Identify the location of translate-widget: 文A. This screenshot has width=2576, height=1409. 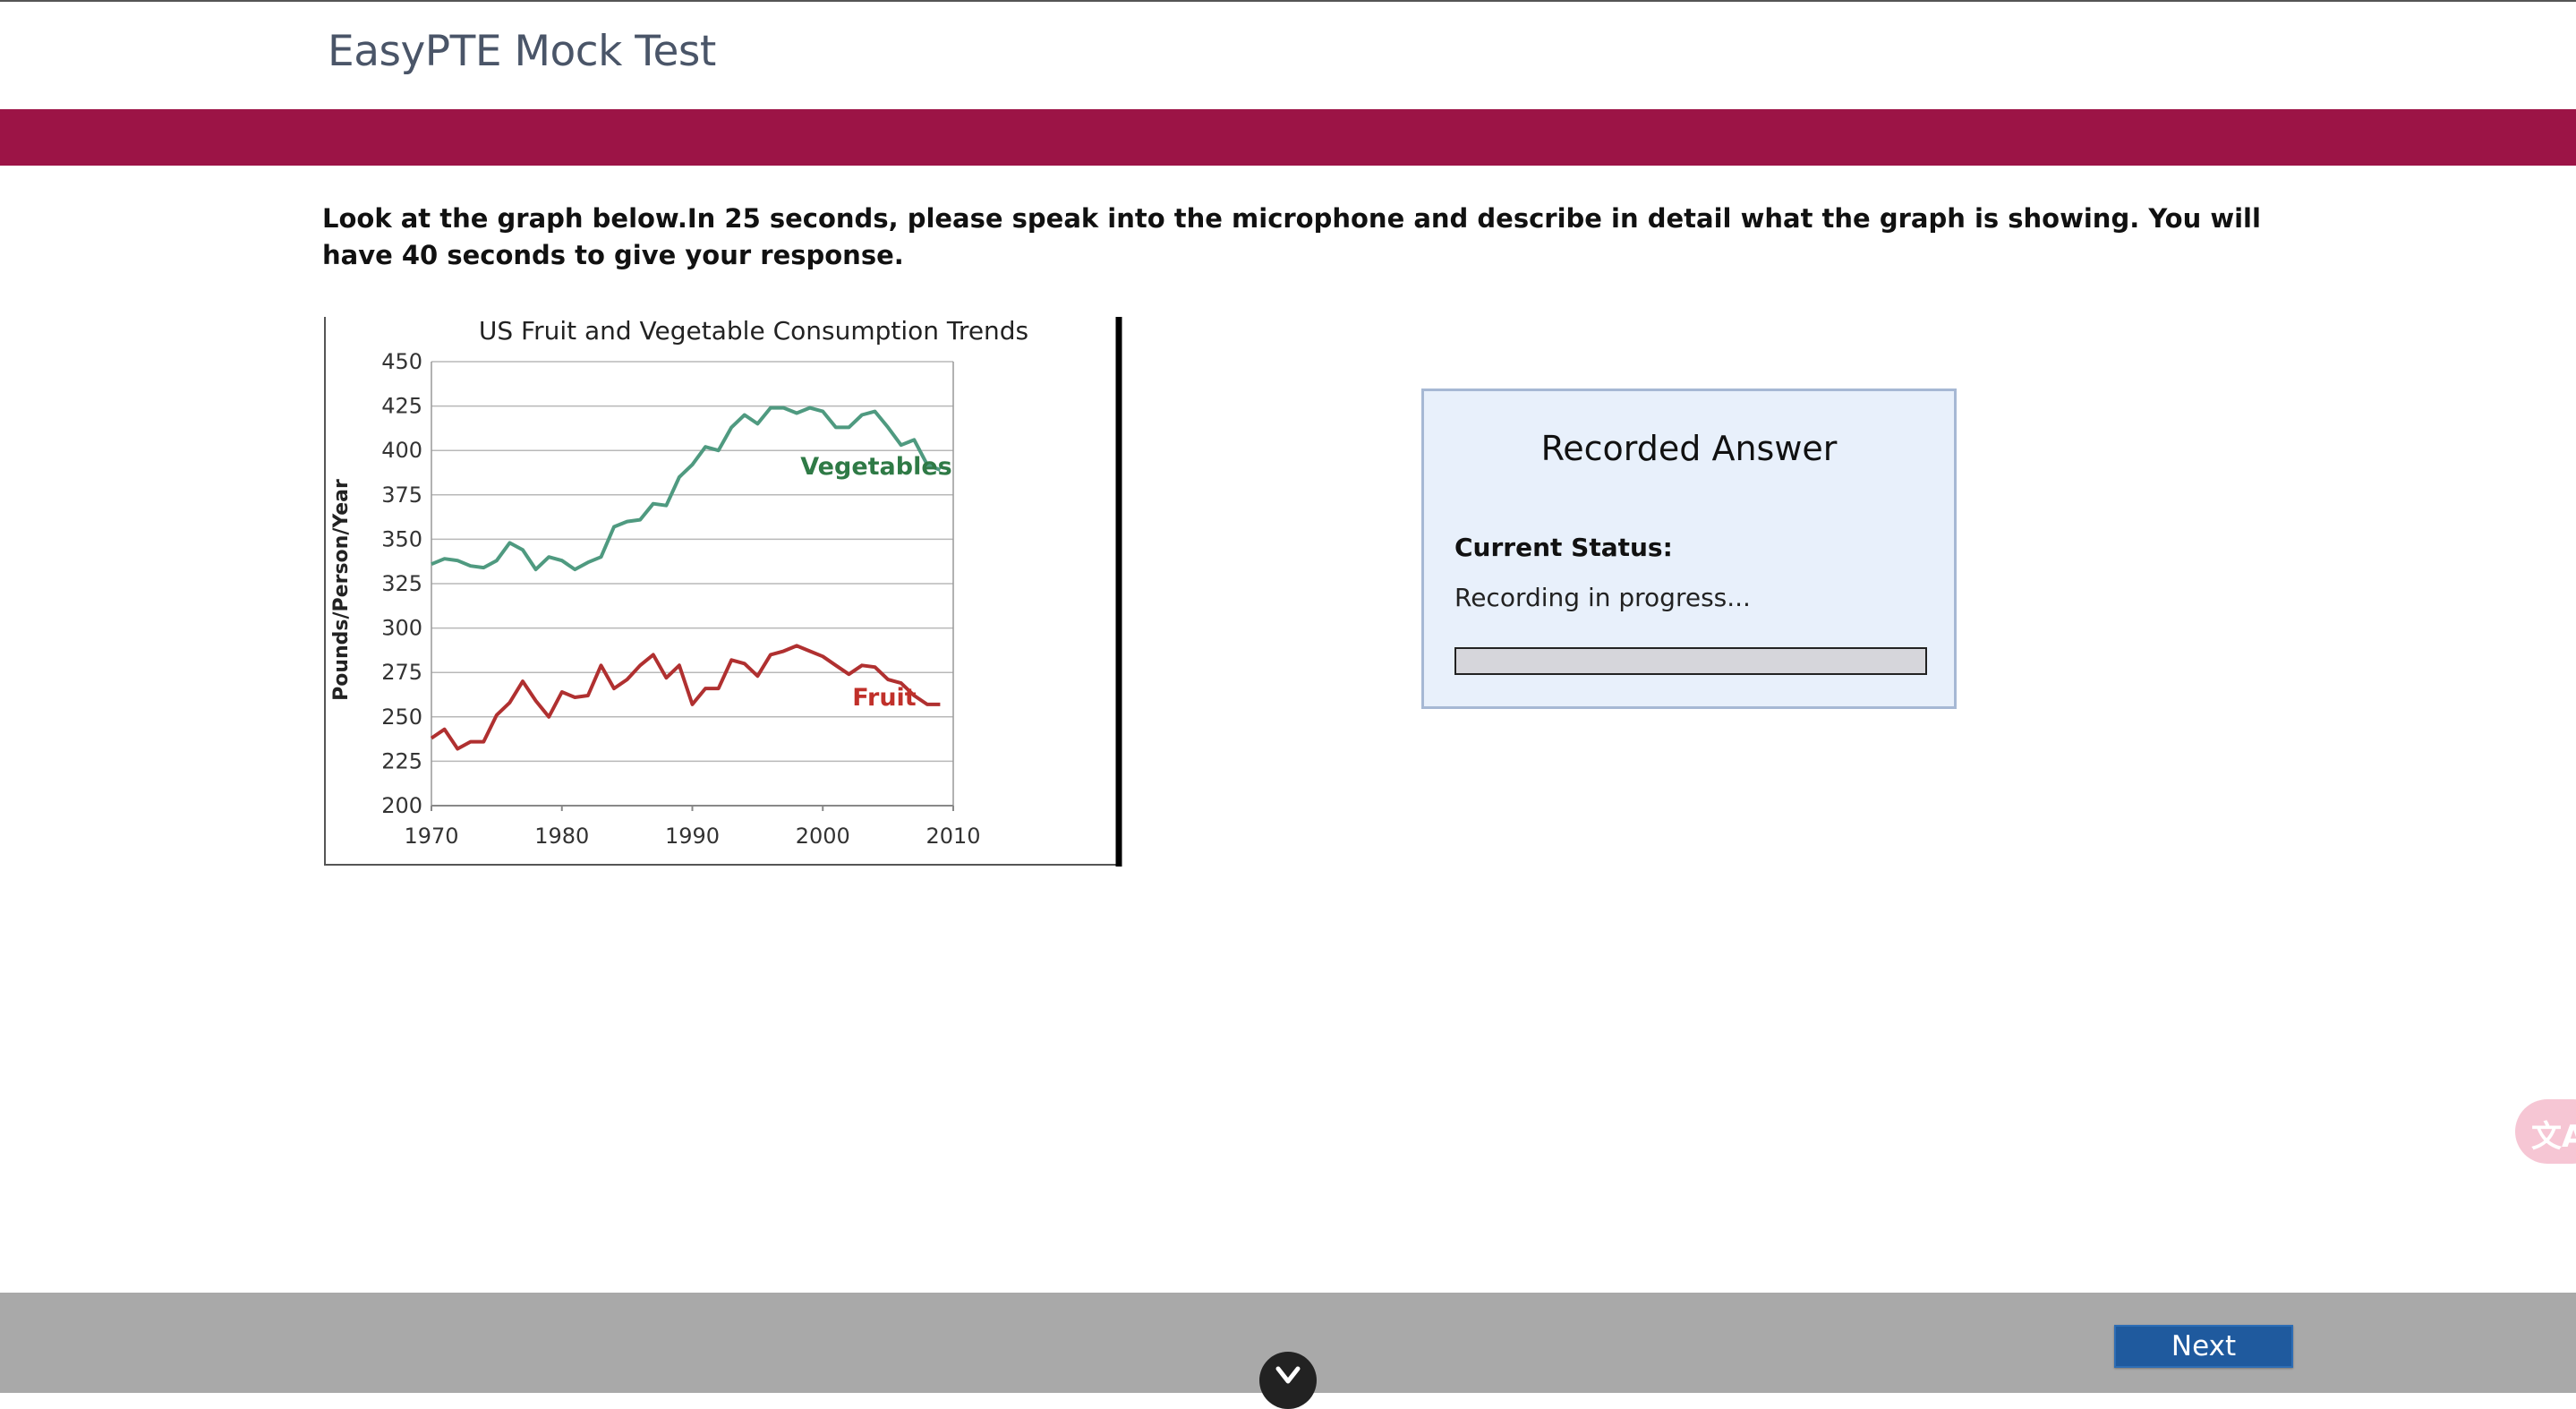
(2545, 1131).